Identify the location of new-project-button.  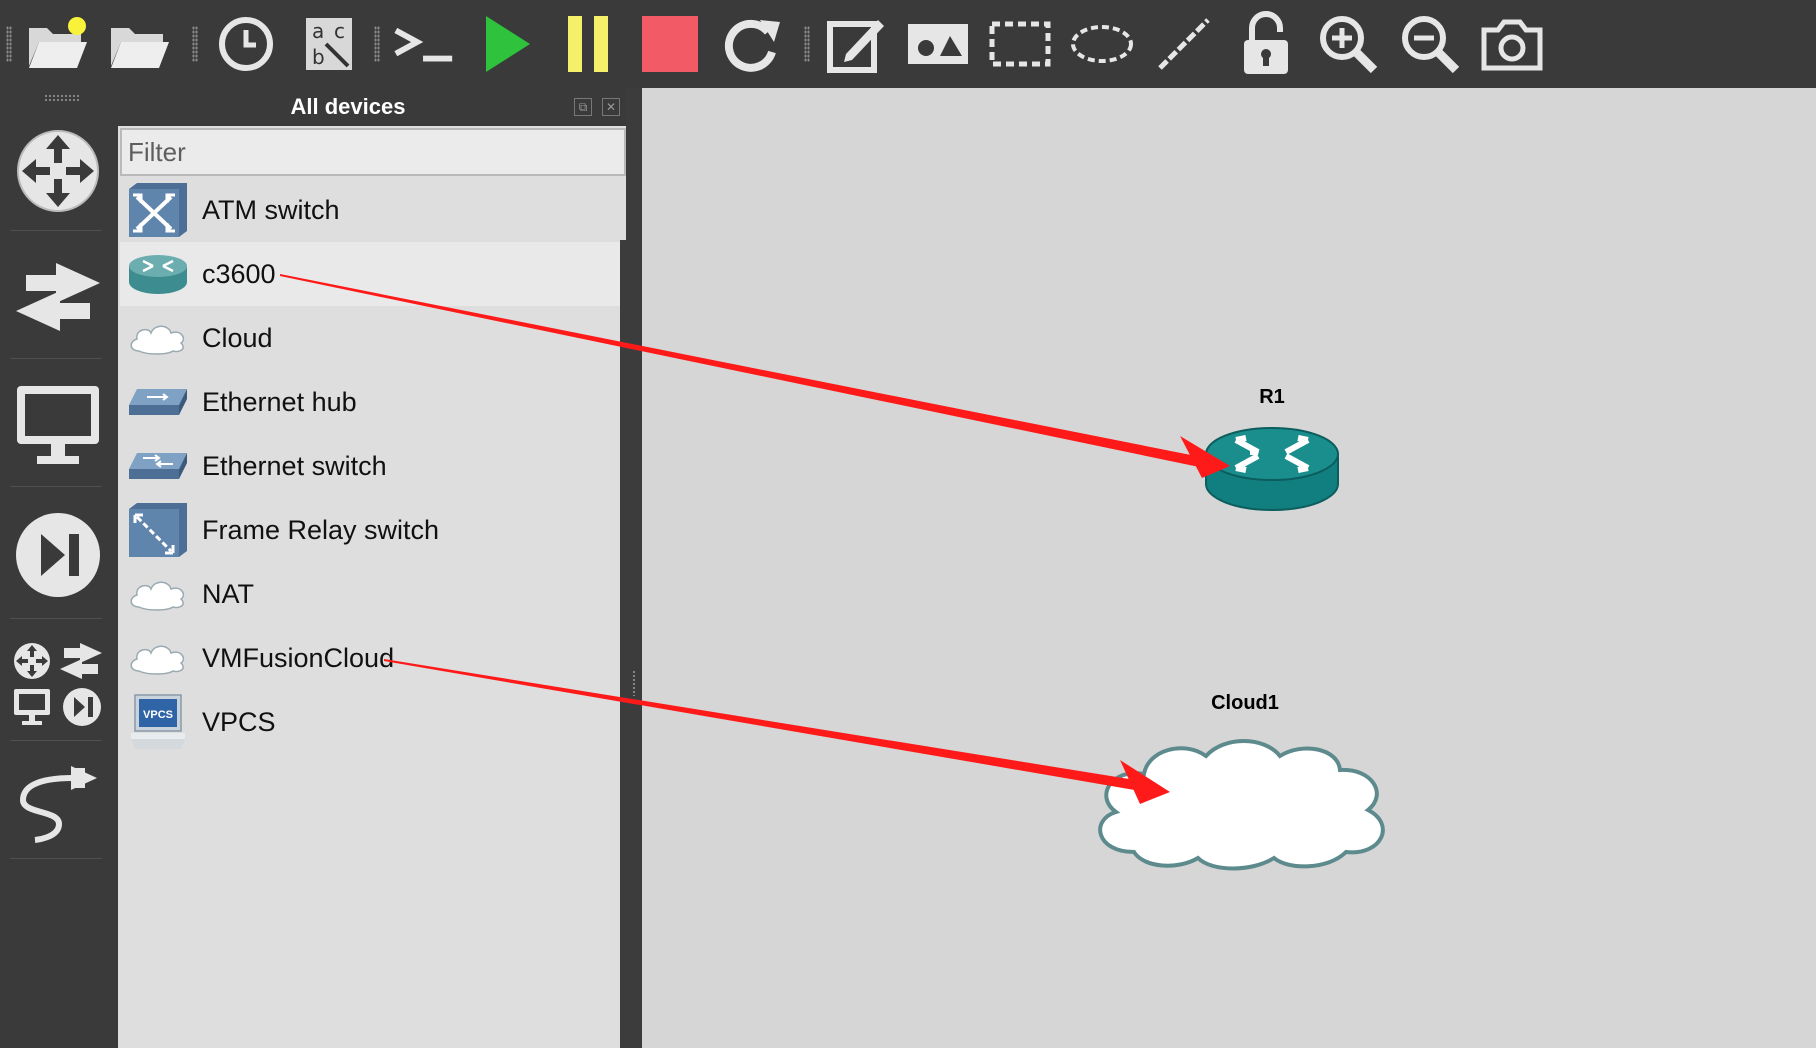
(58, 44).